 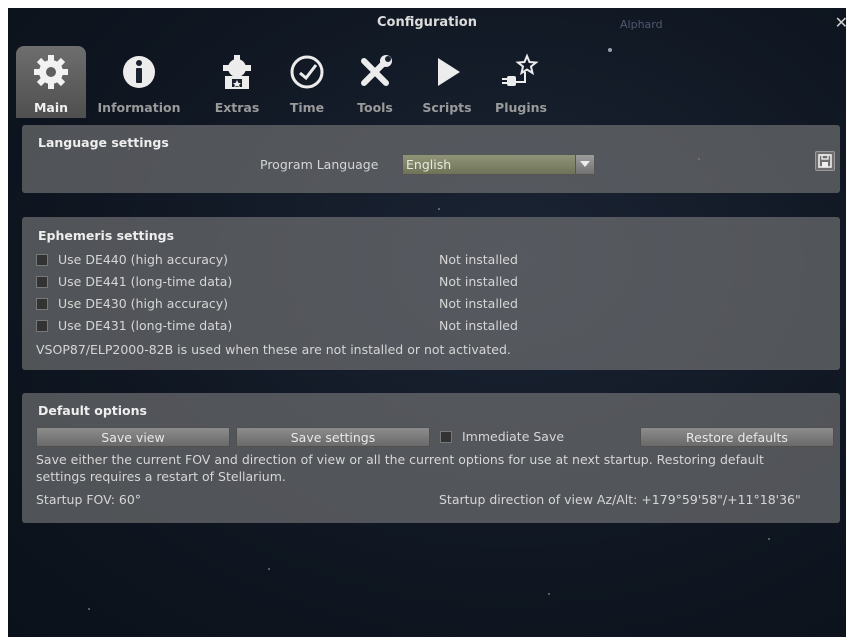 I want to click on restore-defaults-button: Restore defaults, so click(x=737, y=437).